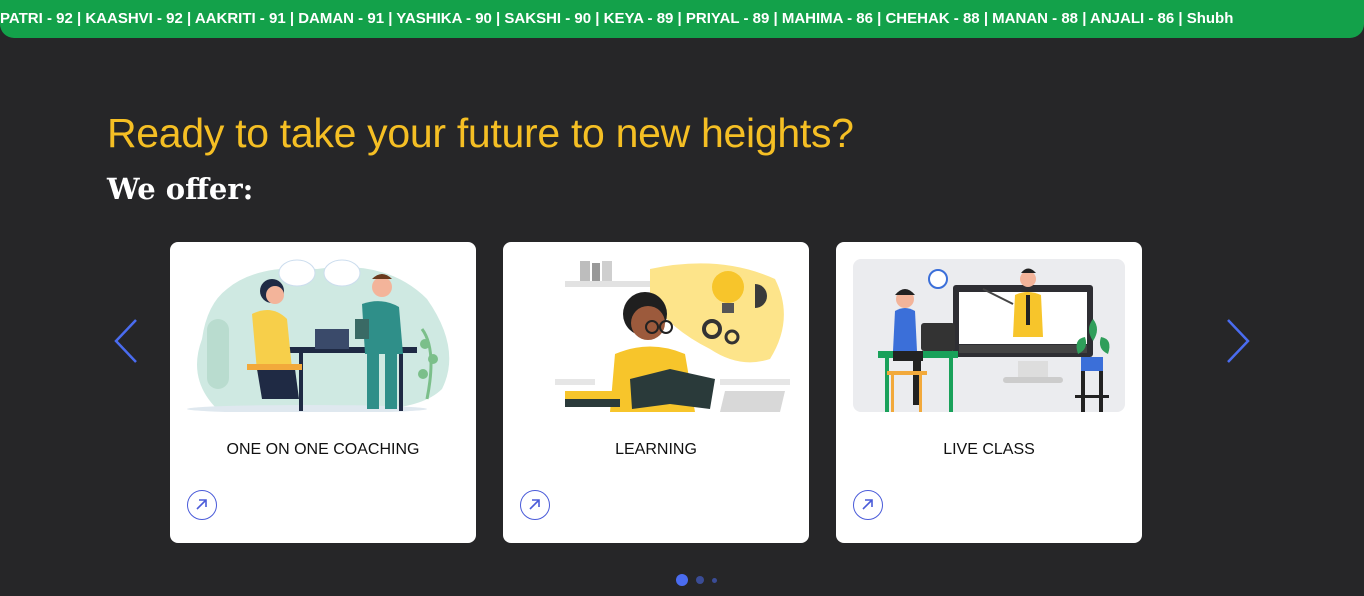 This screenshot has width=1364, height=596. Describe the element at coordinates (318, 335) in the screenshot. I see `coaching-illustration` at that location.